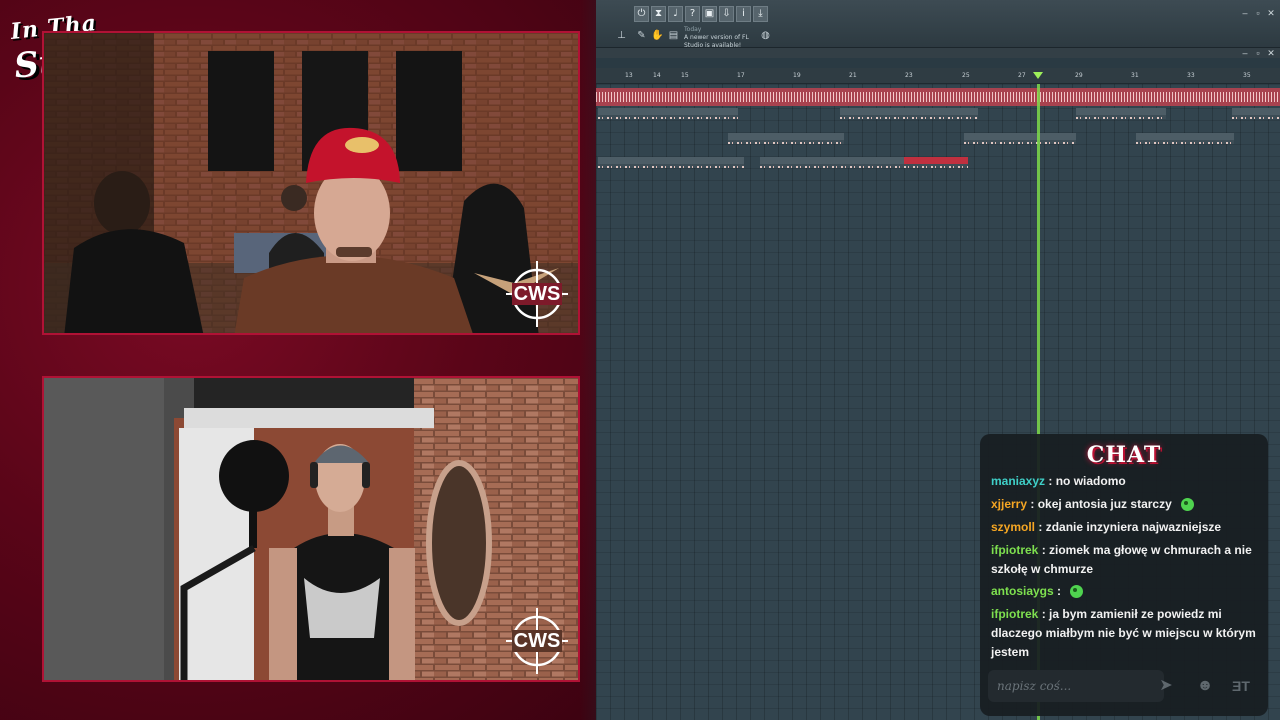 Image resolution: width=1280 pixels, height=720 pixels. What do you see at coordinates (743, 14) in the screenshot?
I see `info-icon: i` at bounding box center [743, 14].